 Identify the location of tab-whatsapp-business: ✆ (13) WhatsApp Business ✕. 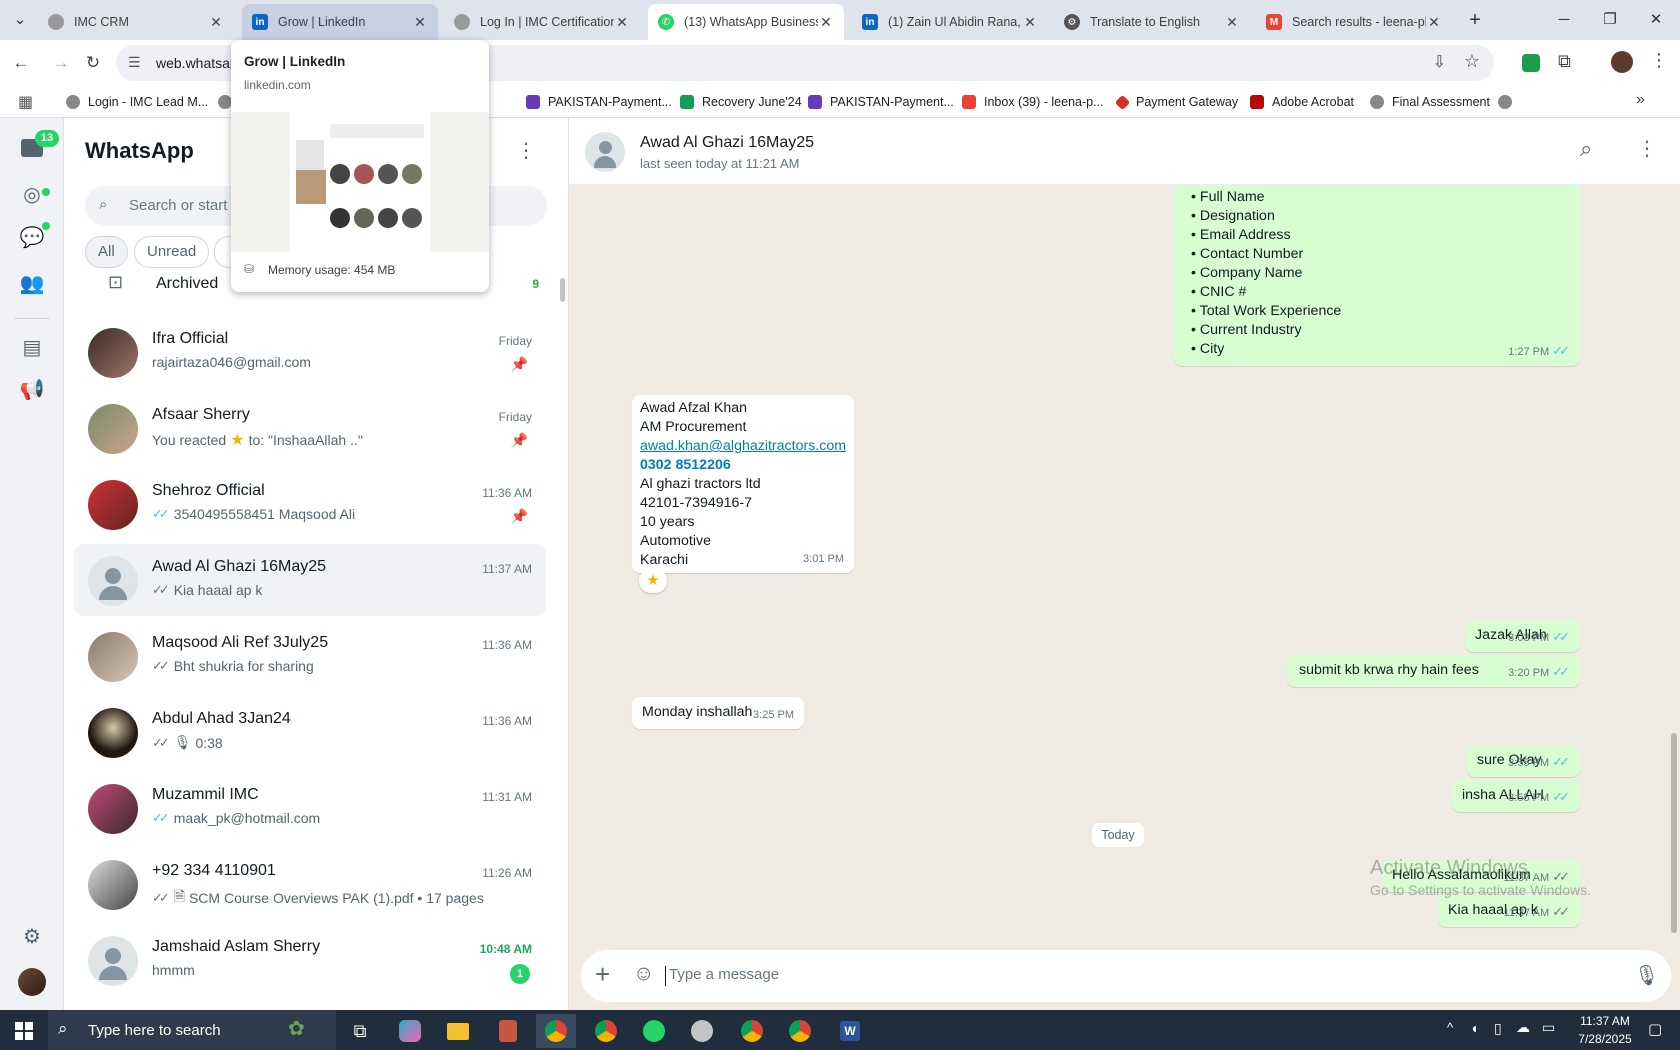
(746, 22).